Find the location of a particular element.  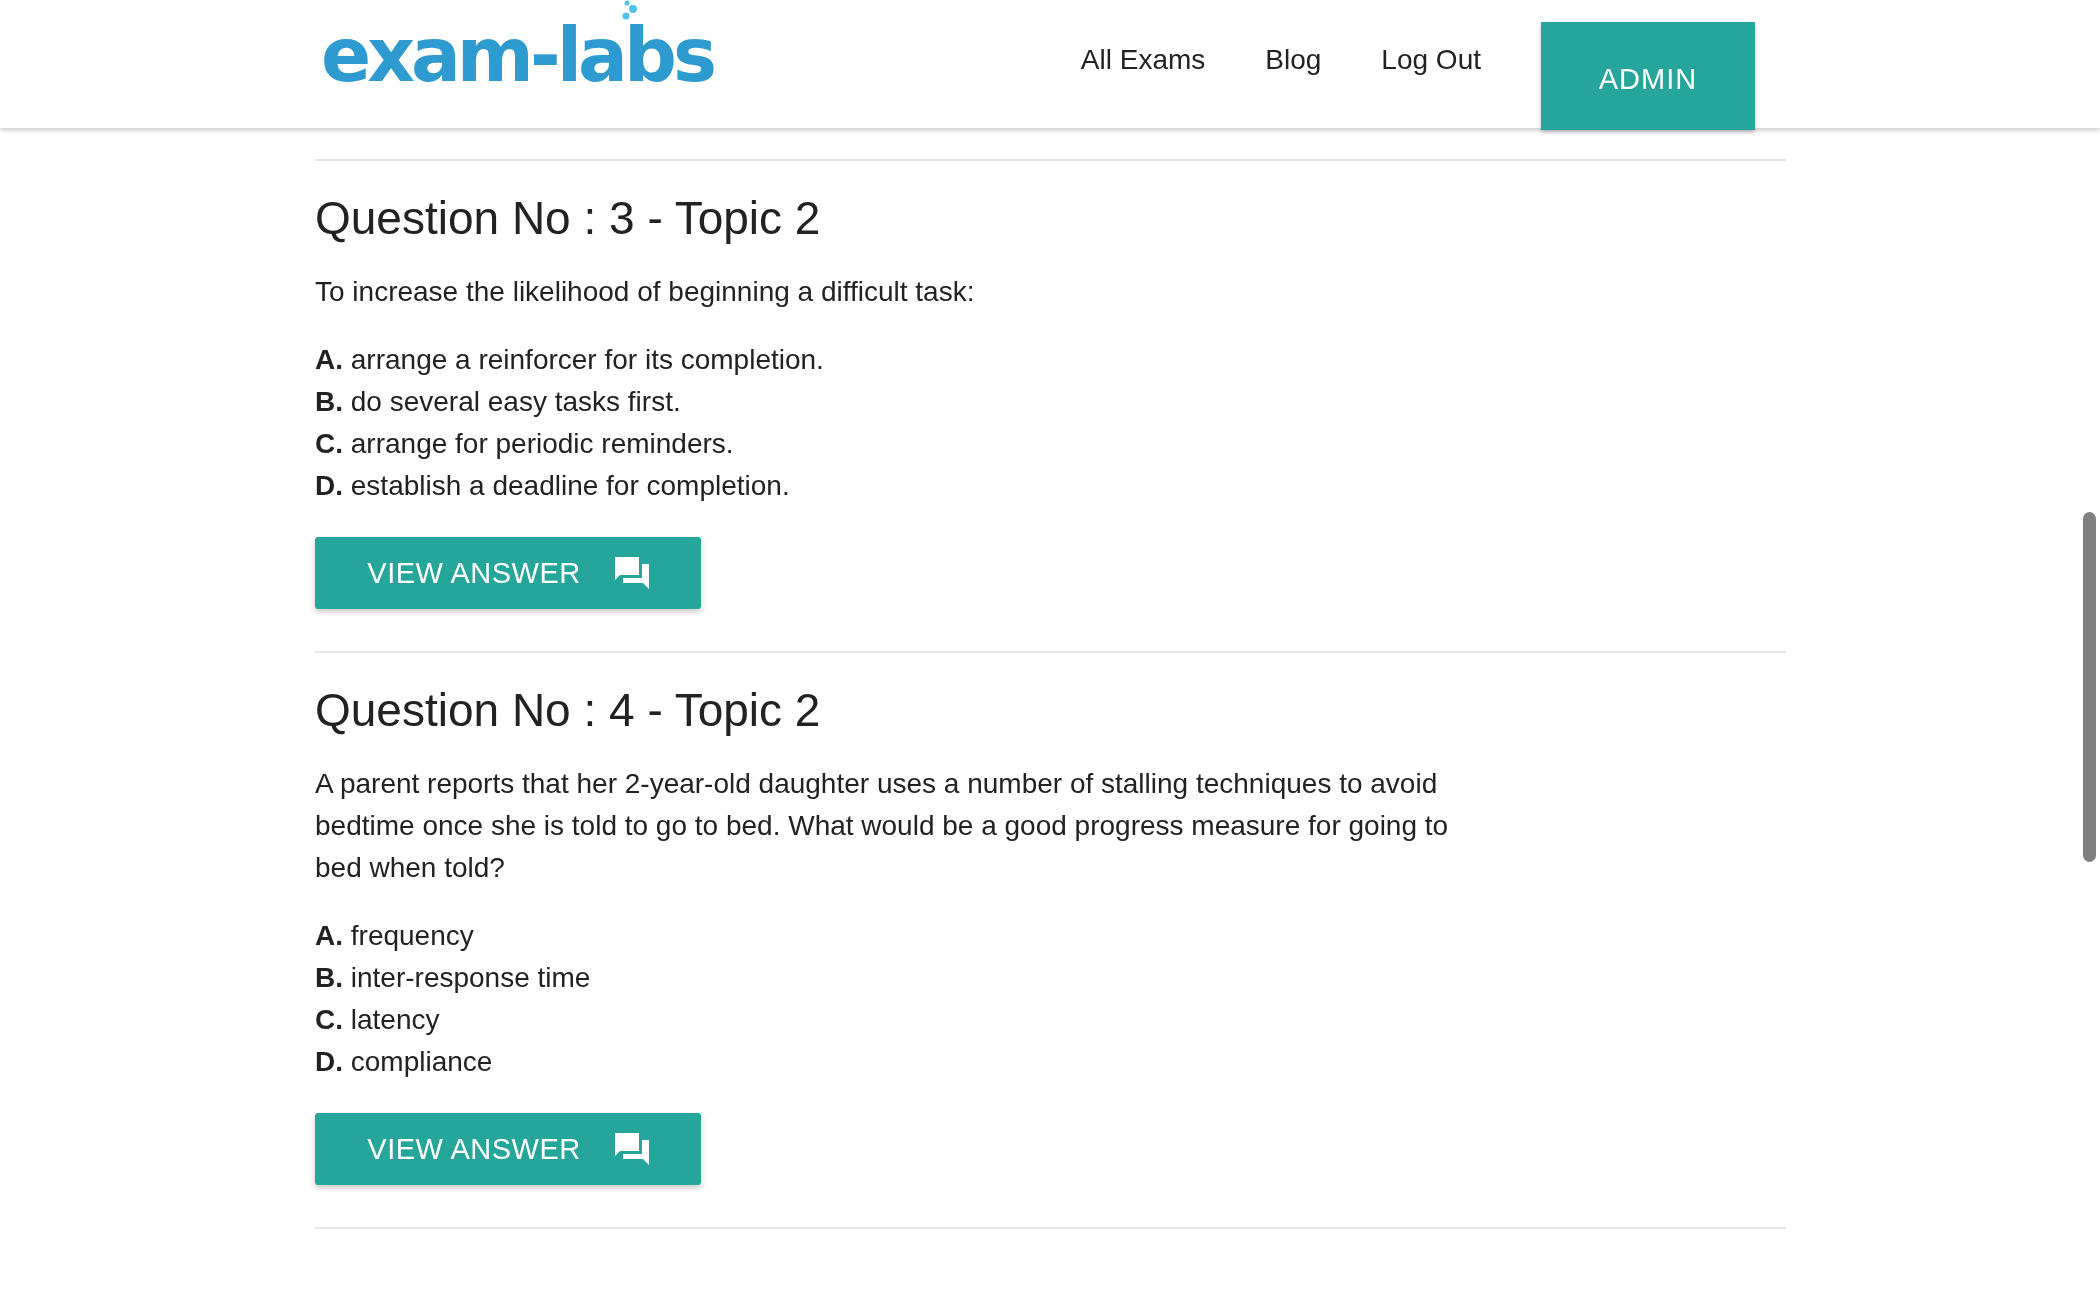

answer-option: A. frequency is located at coordinates (1050, 936).